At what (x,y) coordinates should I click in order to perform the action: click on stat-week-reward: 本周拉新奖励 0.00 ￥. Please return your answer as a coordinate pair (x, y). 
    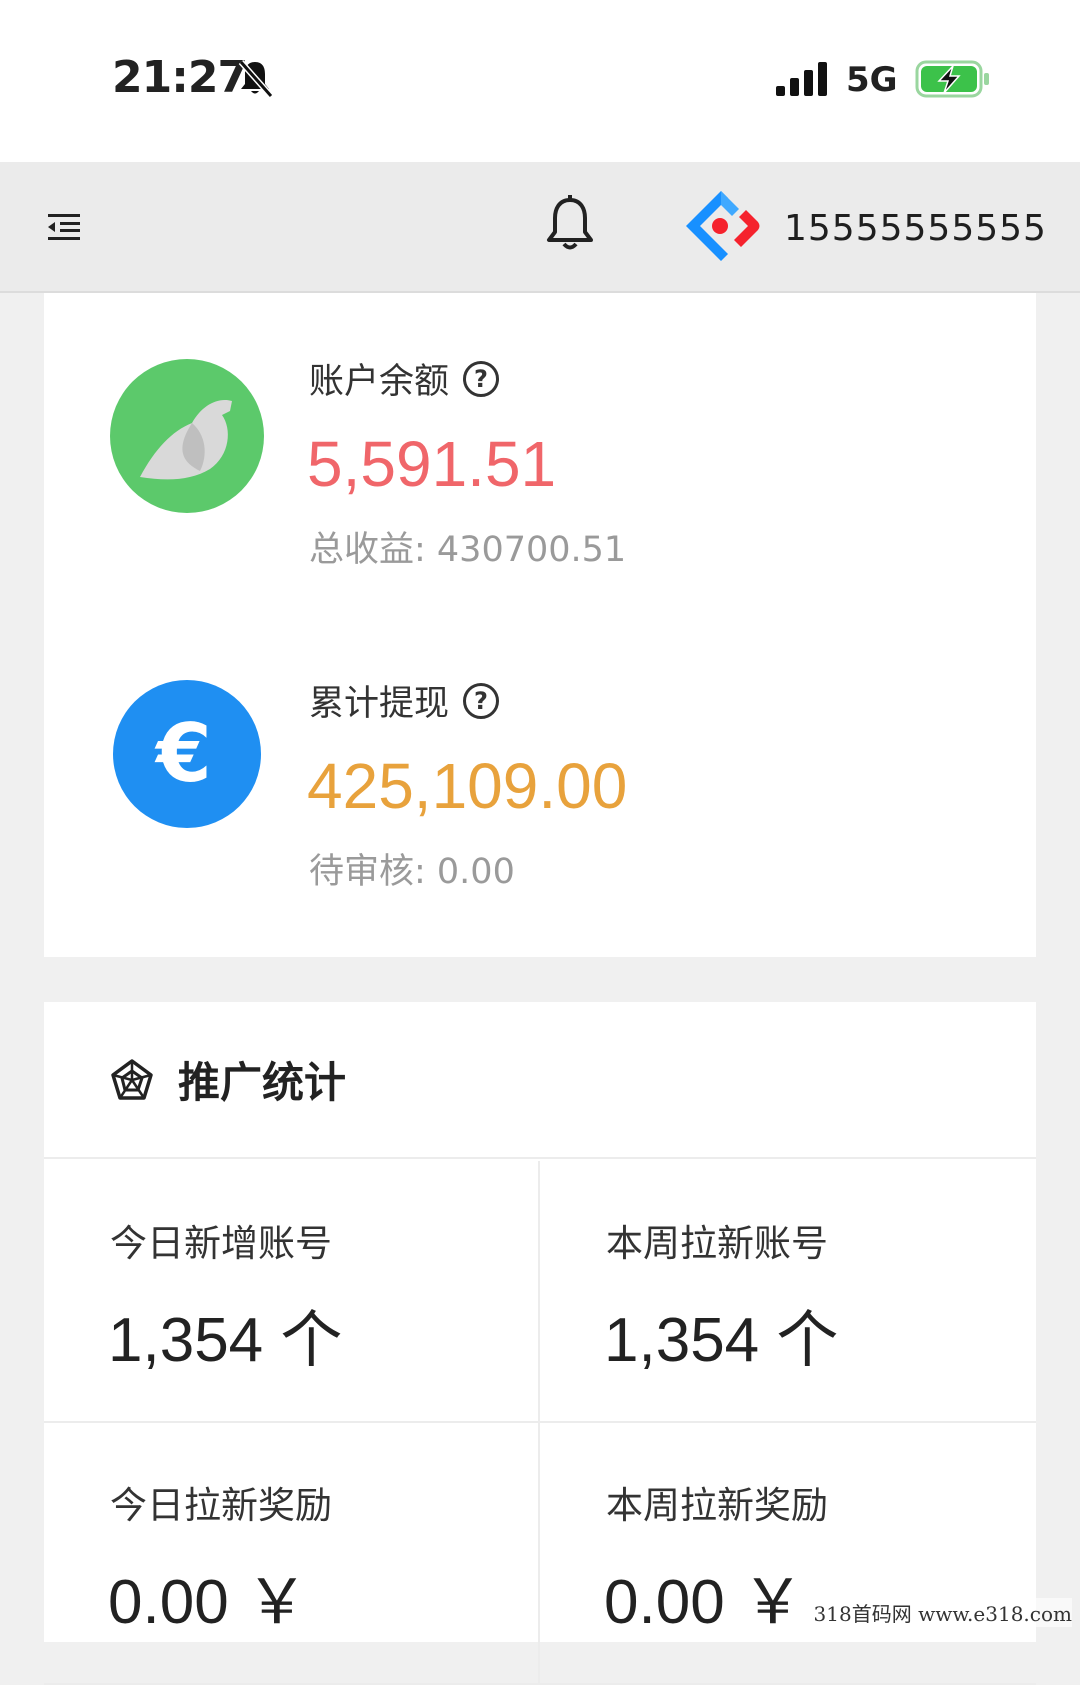
    Looking at the image, I should click on (788, 1554).